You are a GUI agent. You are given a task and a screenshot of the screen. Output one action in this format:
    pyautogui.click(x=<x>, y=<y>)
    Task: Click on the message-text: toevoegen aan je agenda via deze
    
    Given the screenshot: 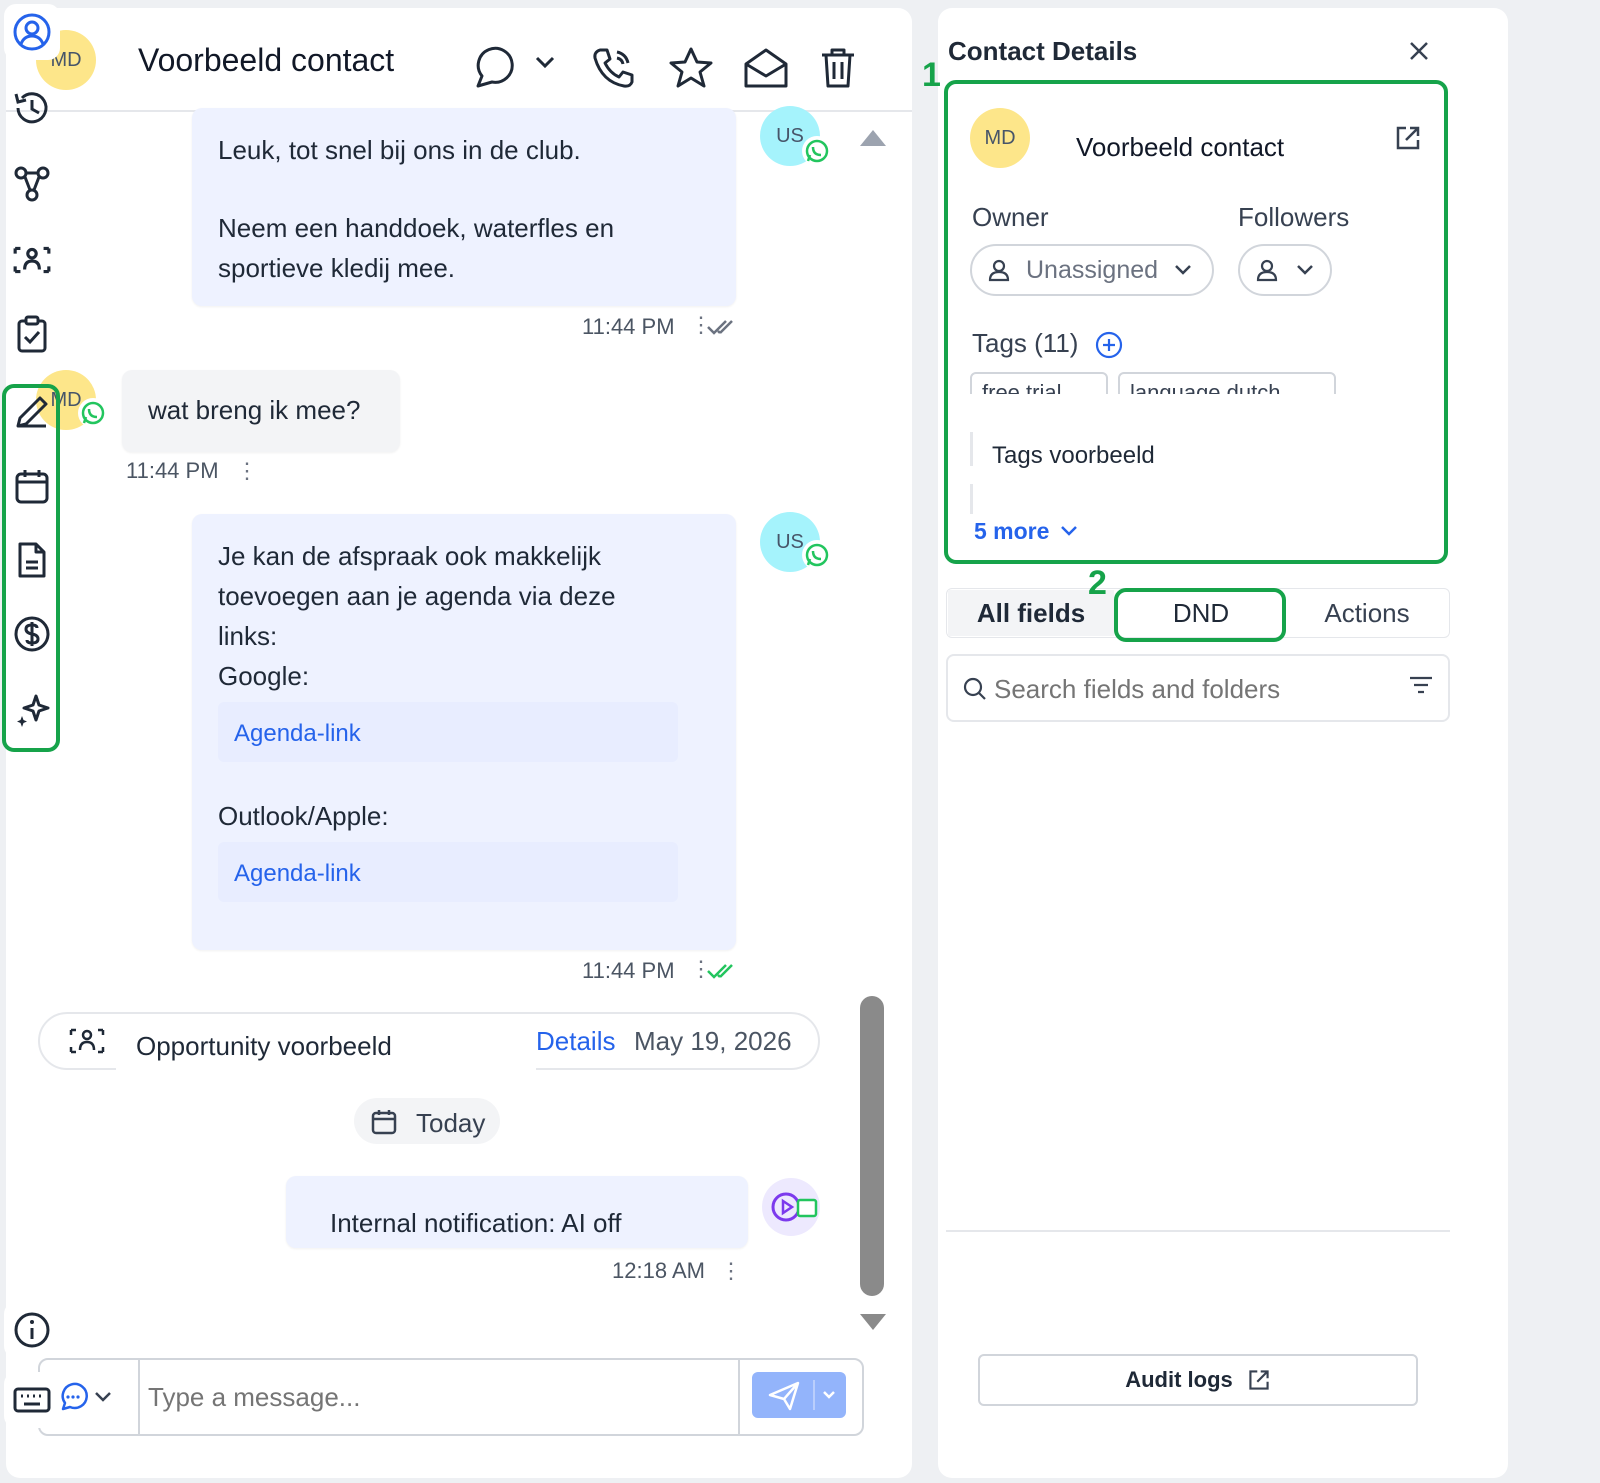 What is the action you would take?
    pyautogui.click(x=417, y=596)
    